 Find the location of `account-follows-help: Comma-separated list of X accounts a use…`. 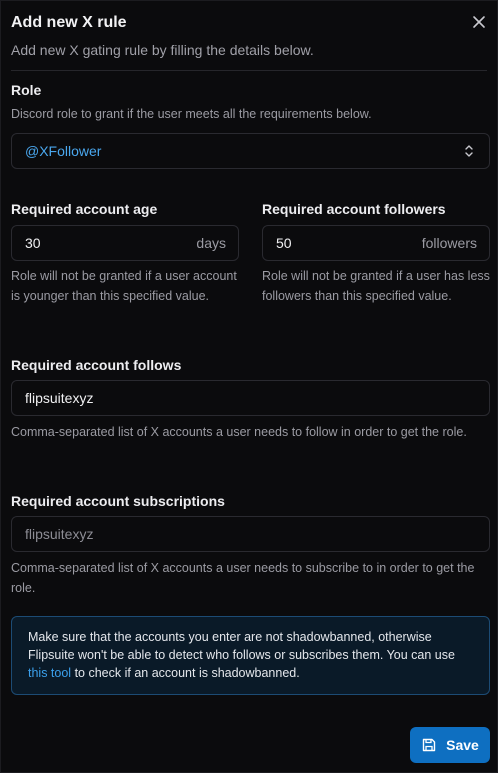

account-follows-help: Comma-separated list of X accounts a use… is located at coordinates (239, 432).